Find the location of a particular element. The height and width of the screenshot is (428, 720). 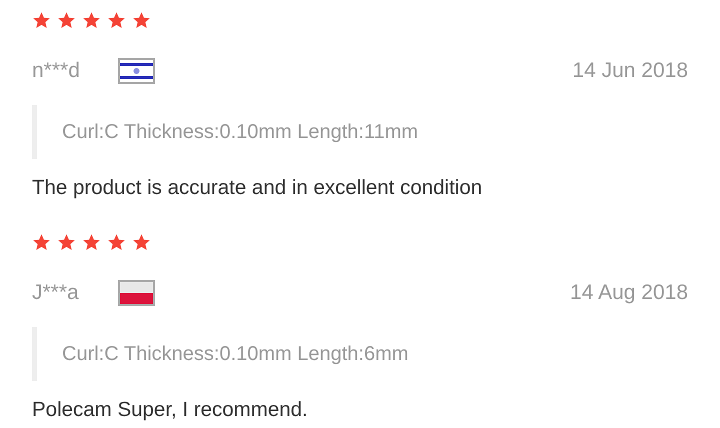

review-date: 14 Aug 2018 is located at coordinates (629, 293).